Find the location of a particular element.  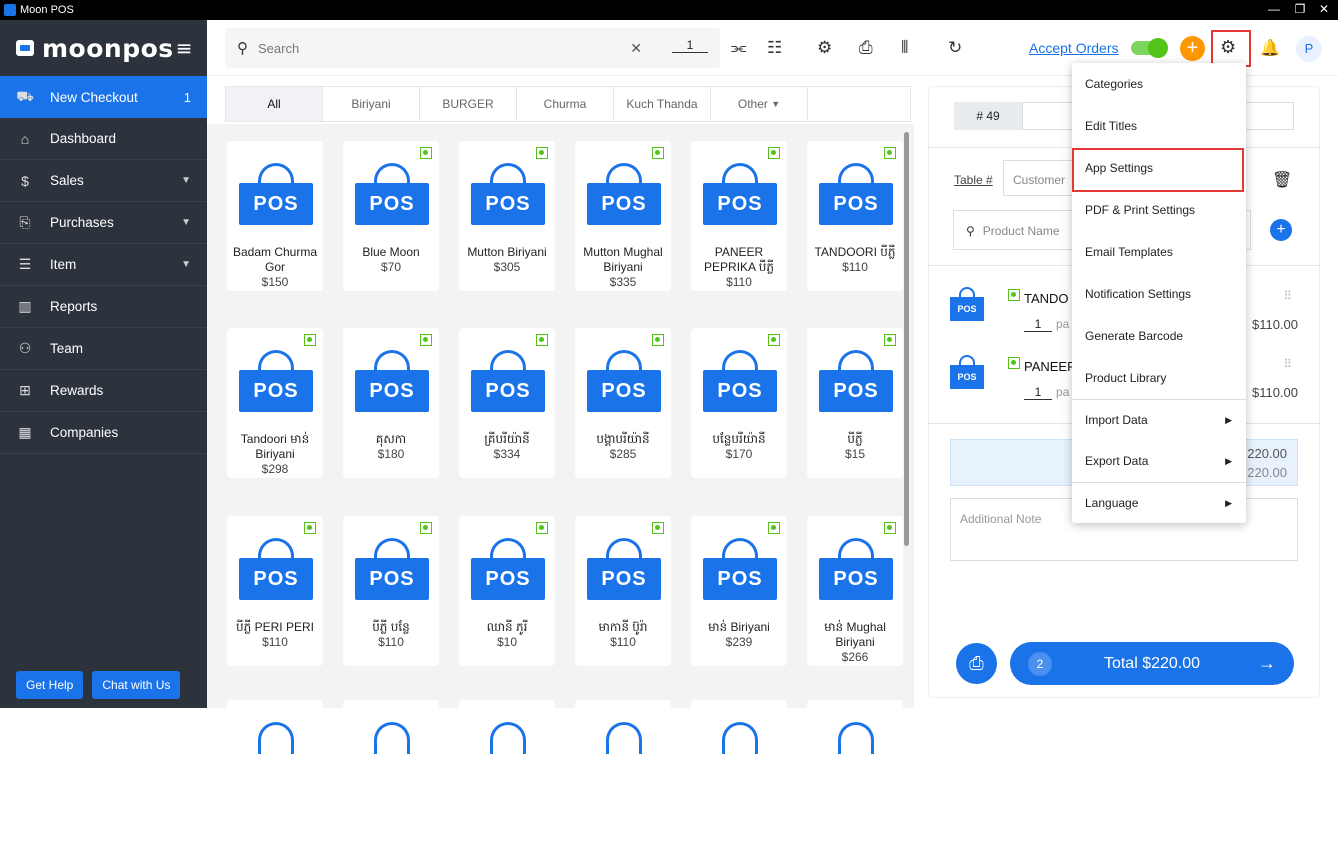

refresh-icon: ↻ is located at coordinates (955, 48).